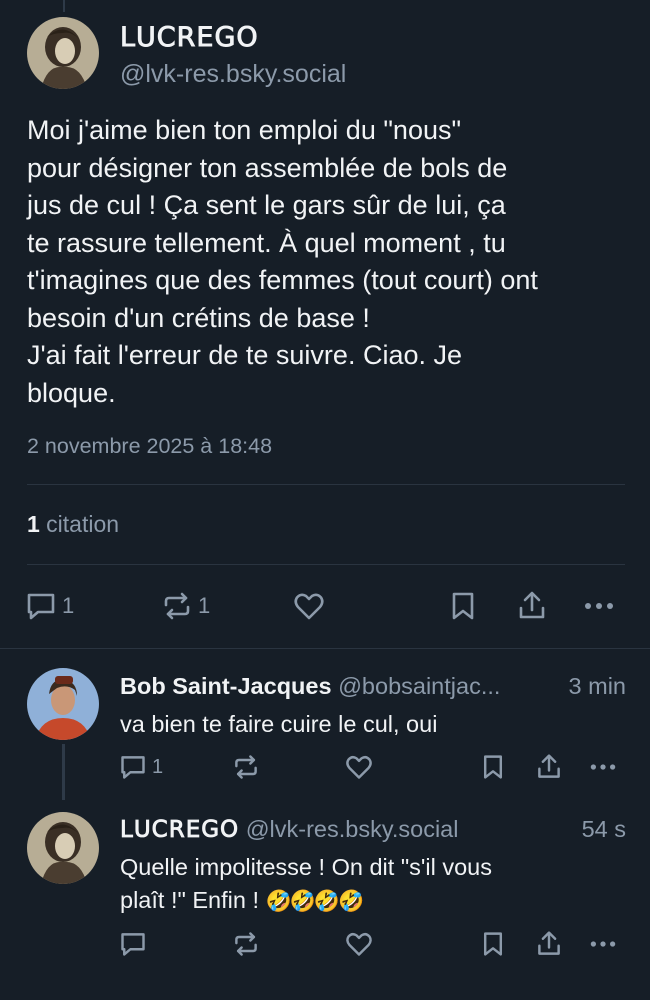  Describe the element at coordinates (306, 867) in the screenshot. I see `reply-text-line: Quelle impolitesse ! On dit "s'il vous` at that location.